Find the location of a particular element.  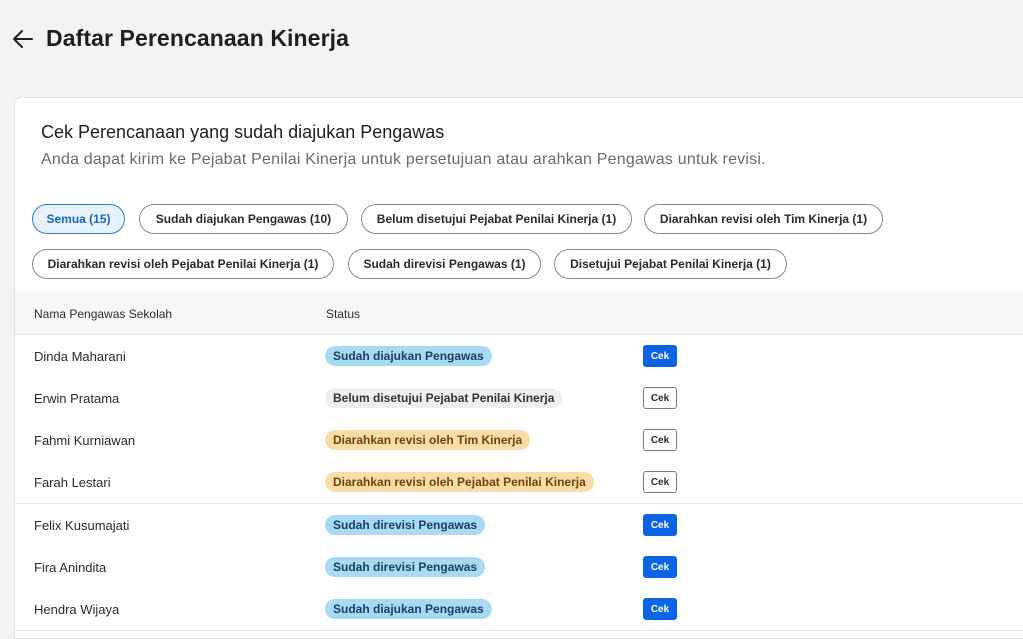

filter-chip-disetujui: Disetujui Pejabat Penilai Kinerja (1) is located at coordinates (670, 264).